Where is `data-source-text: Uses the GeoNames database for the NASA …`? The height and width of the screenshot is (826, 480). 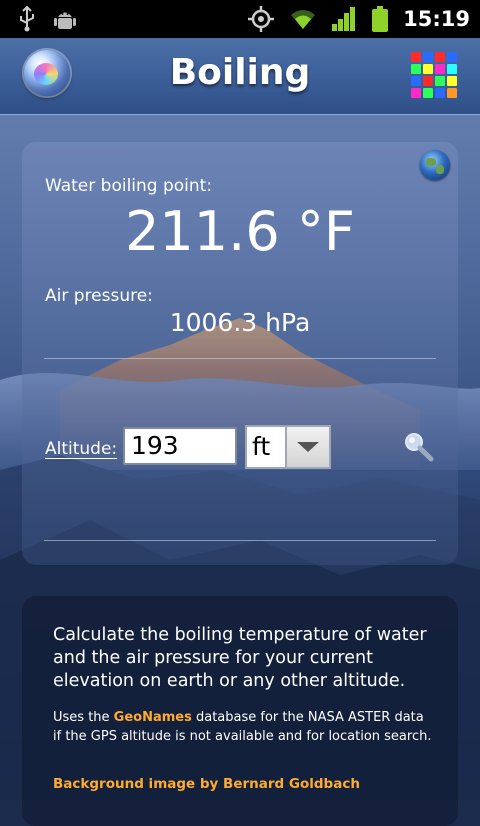
data-source-text: Uses the GeoNames database for the NASA … is located at coordinates (244, 727).